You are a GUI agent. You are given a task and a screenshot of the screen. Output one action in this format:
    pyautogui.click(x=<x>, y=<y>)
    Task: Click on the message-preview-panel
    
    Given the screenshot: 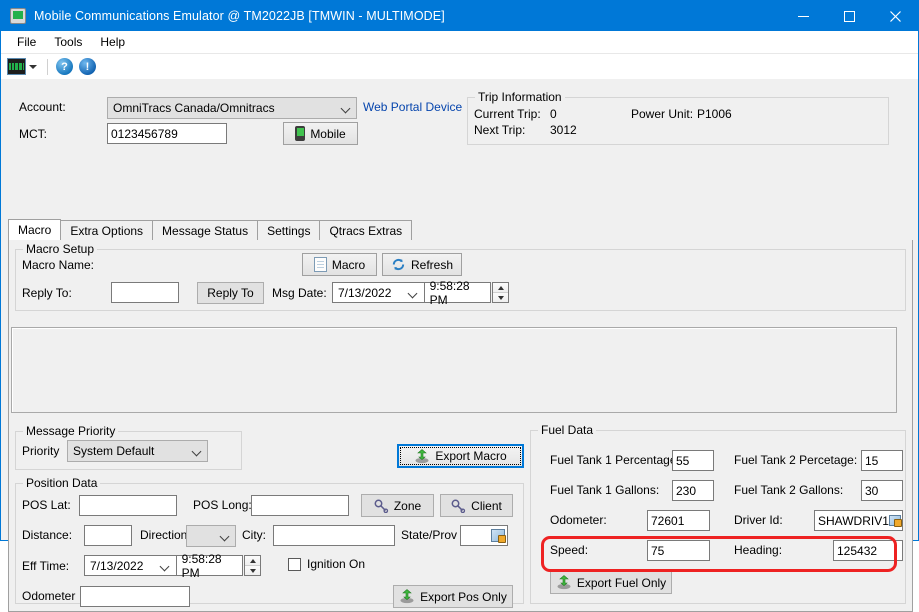 What is the action you would take?
    pyautogui.click(x=454, y=370)
    